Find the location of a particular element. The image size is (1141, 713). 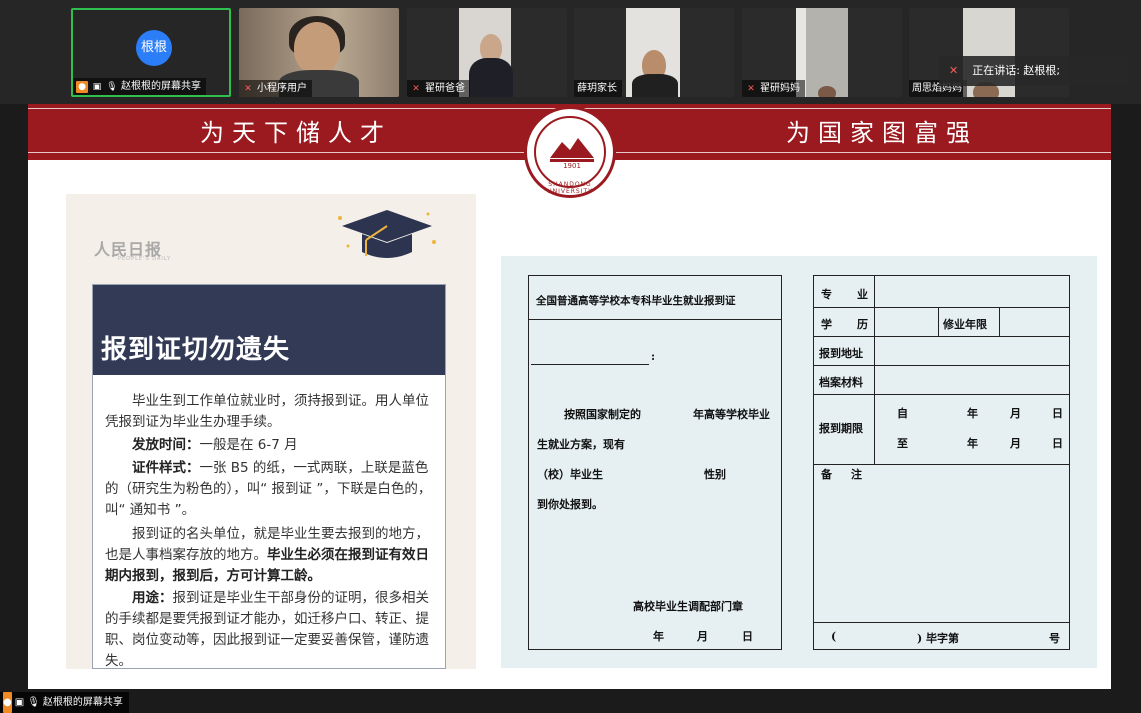

participant-caption: ✕ 小程序用户 is located at coordinates (275, 88).